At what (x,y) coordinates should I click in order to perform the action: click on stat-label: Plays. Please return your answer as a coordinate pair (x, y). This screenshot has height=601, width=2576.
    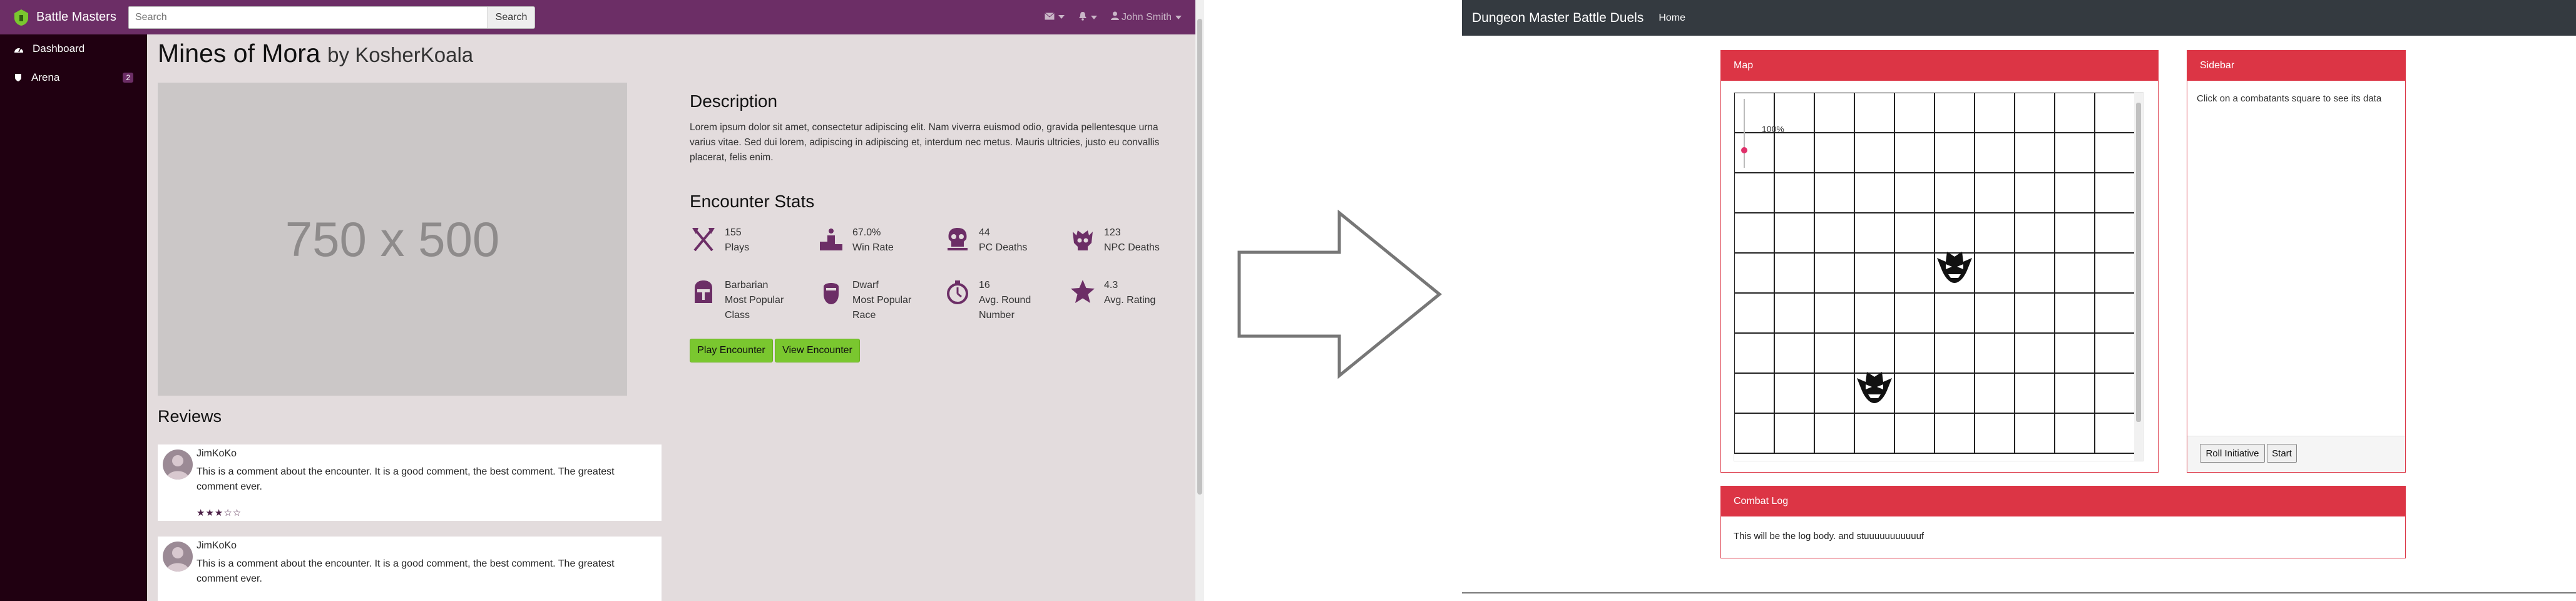
    Looking at the image, I should click on (737, 247).